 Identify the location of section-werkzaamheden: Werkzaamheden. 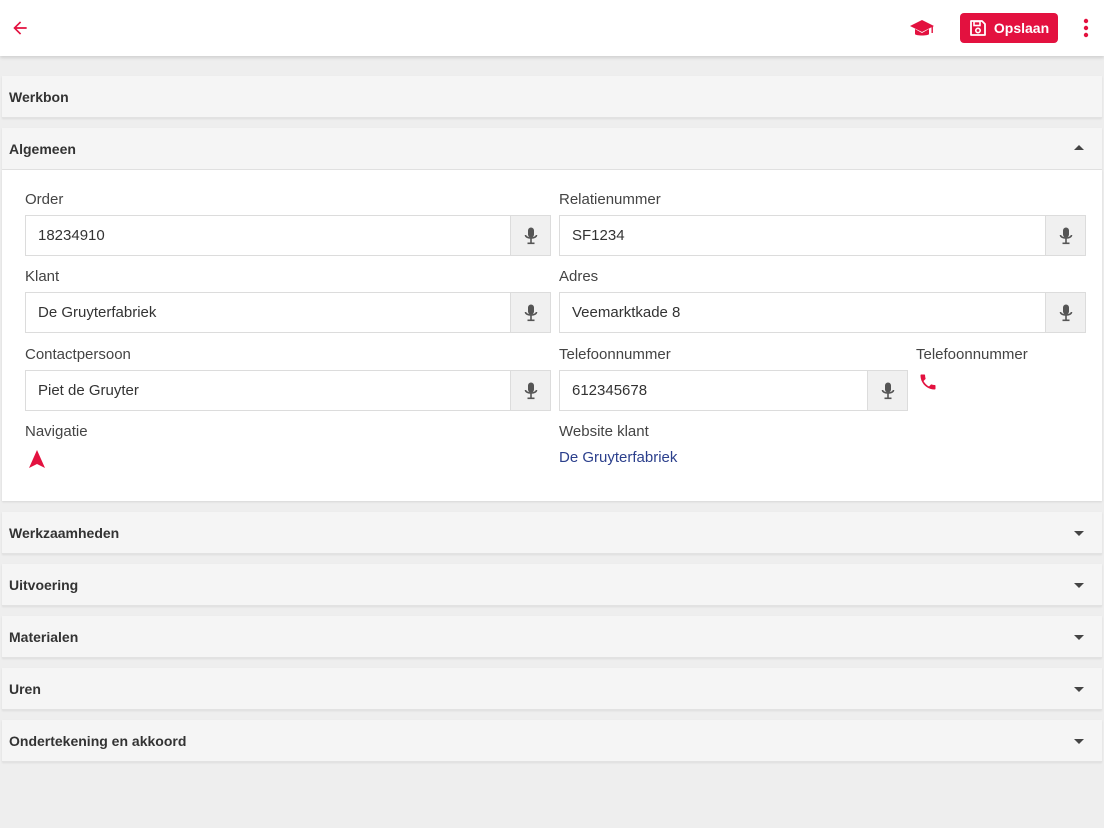
(552, 533).